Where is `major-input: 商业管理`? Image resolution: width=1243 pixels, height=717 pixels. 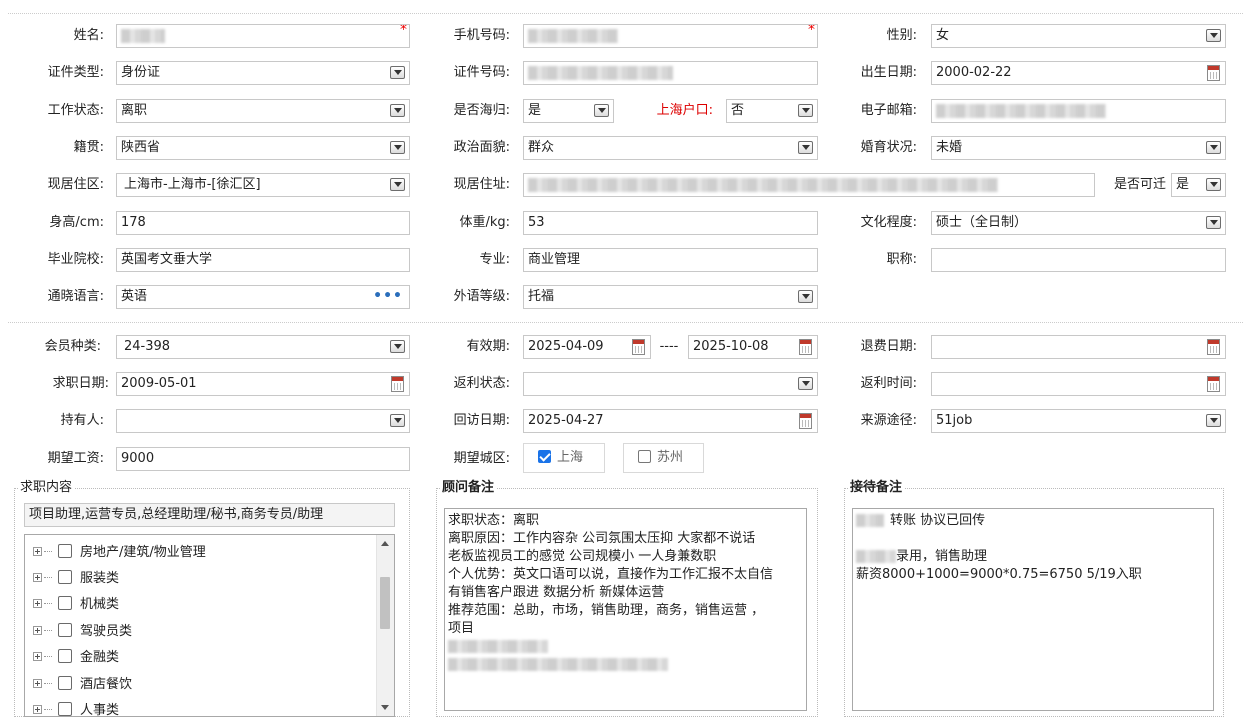
major-input: 商业管理 is located at coordinates (670, 260).